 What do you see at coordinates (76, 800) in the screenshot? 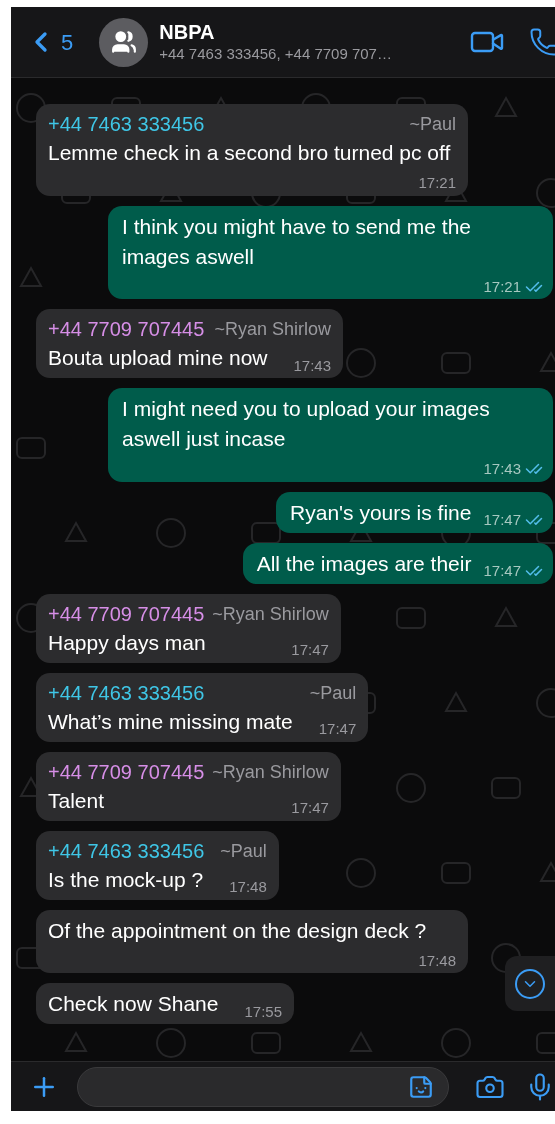
I see `message-text: Talent` at bounding box center [76, 800].